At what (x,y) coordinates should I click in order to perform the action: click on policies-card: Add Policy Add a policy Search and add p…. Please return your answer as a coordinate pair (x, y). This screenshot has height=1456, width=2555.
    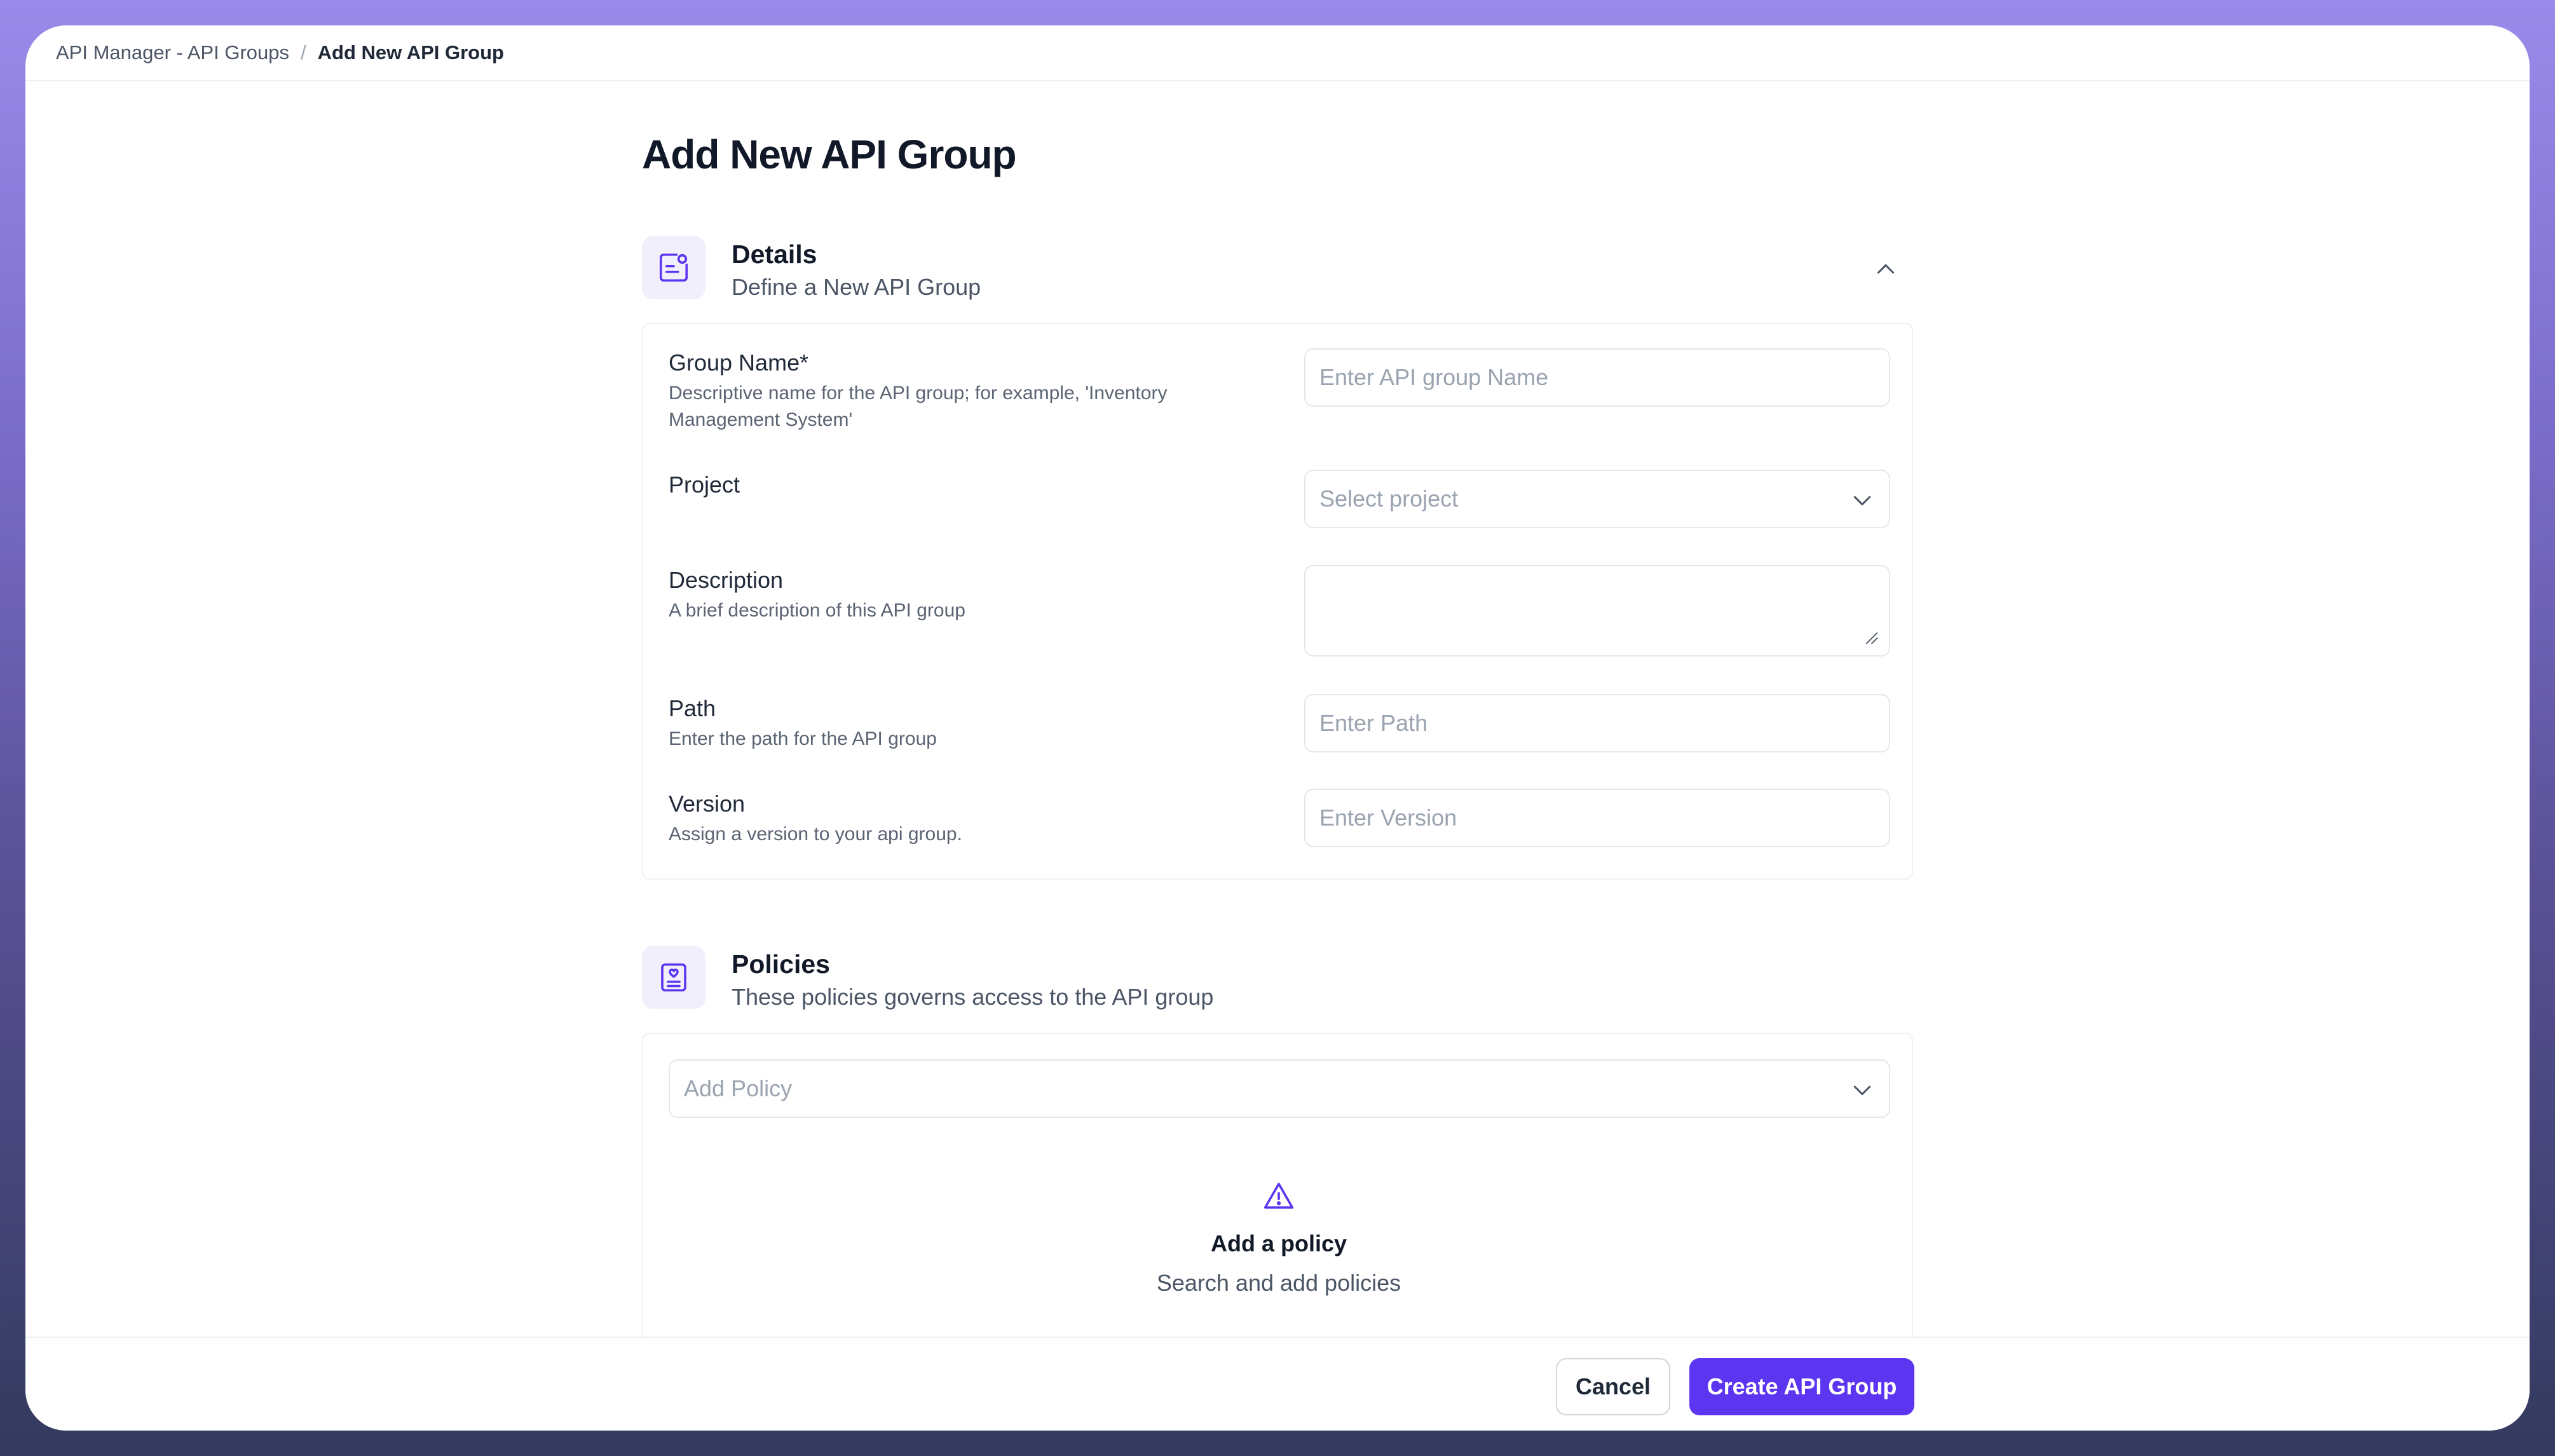
    Looking at the image, I should click on (1277, 1211).